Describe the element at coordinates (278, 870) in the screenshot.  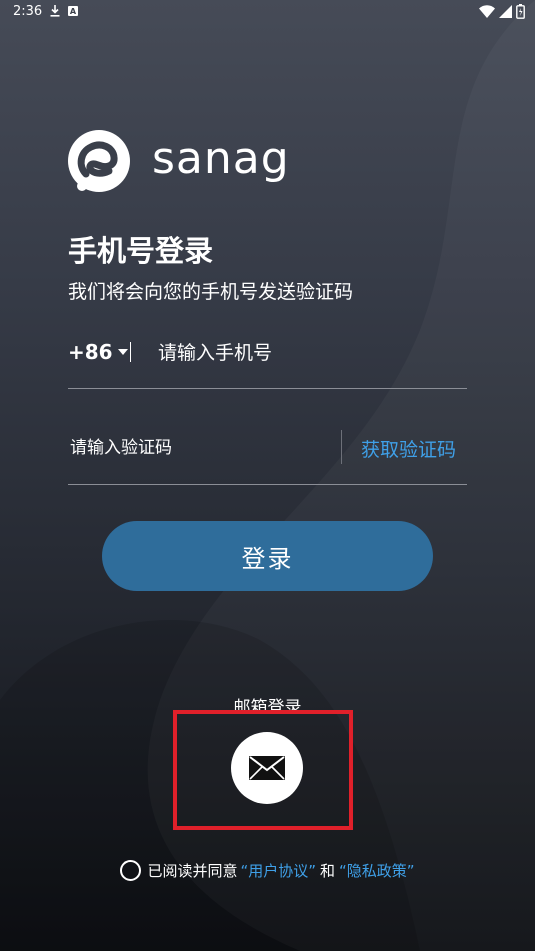
I see `user-agreement-link: “用户协议”` at that location.